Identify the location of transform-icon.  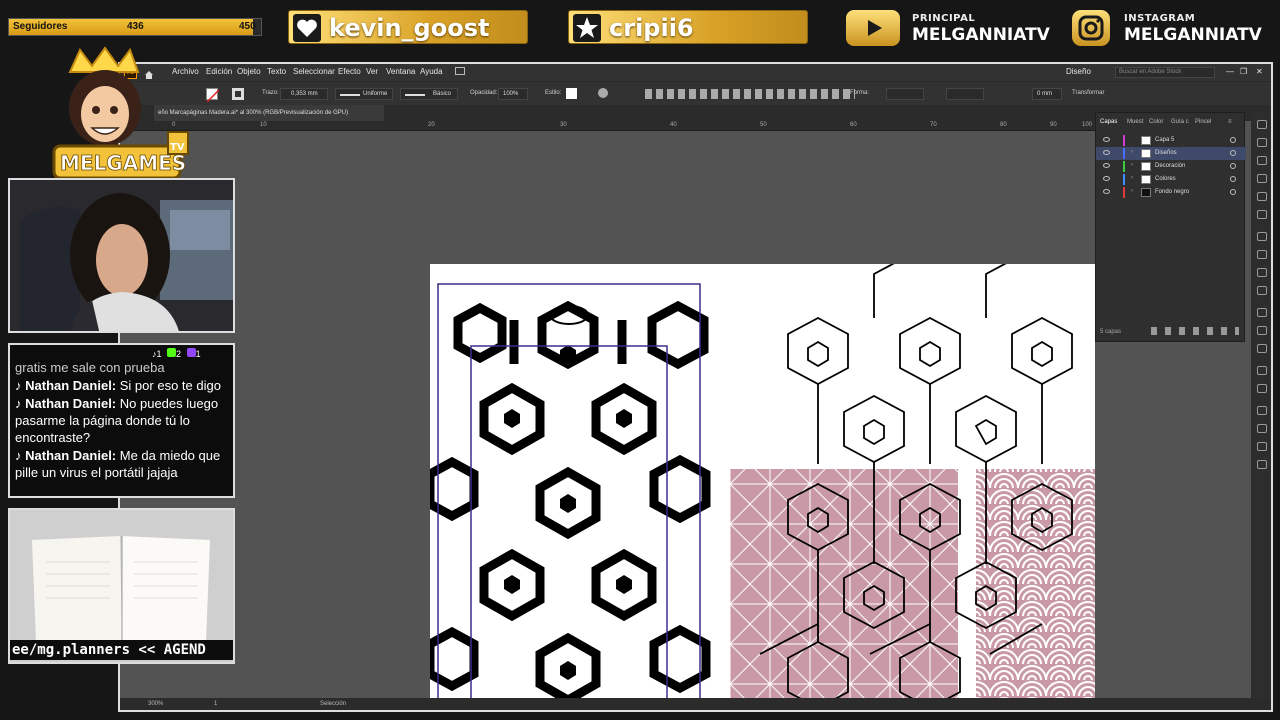
(1262, 348).